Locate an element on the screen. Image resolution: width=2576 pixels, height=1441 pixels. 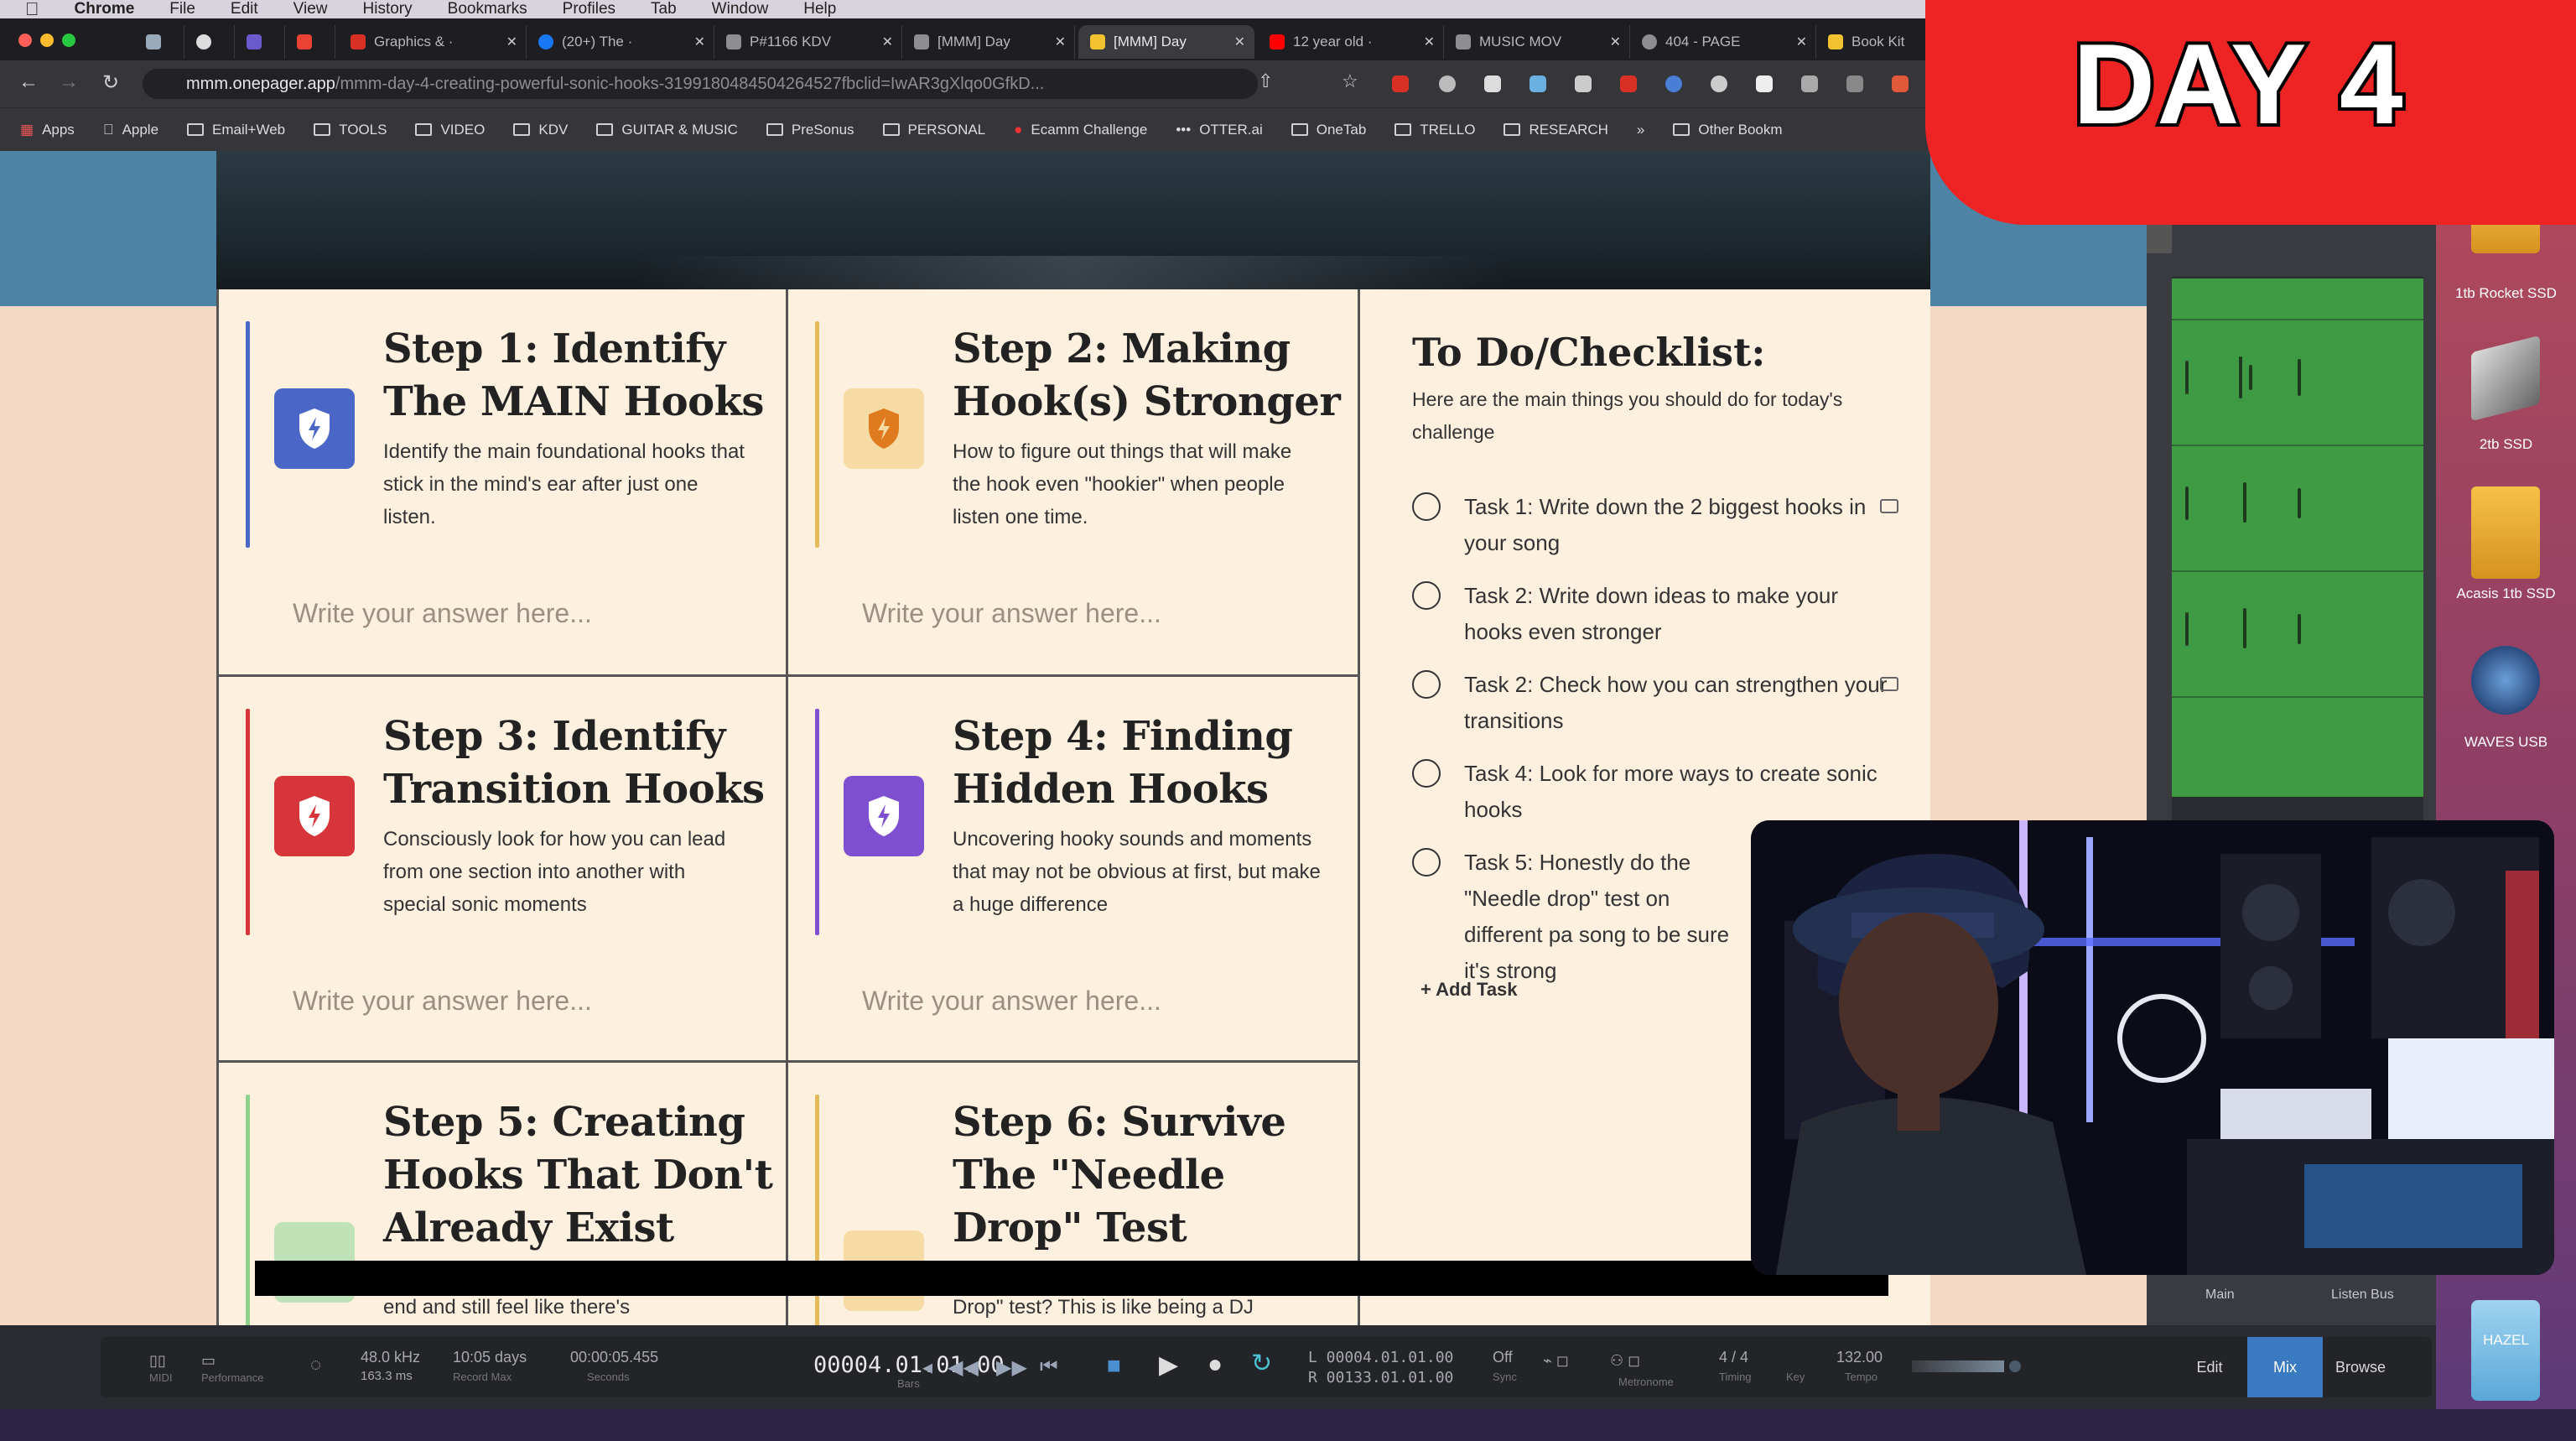
browser-tab: [MMM] Day ✕ is located at coordinates (988, 42).